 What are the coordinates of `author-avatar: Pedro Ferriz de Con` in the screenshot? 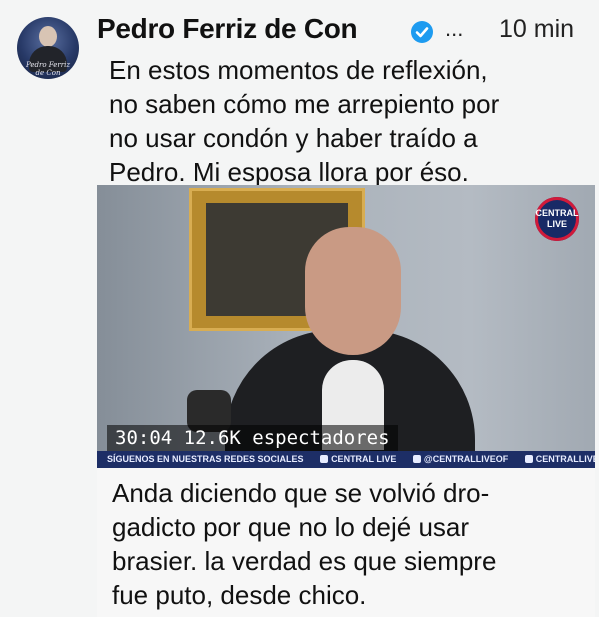 It's located at (48, 48).